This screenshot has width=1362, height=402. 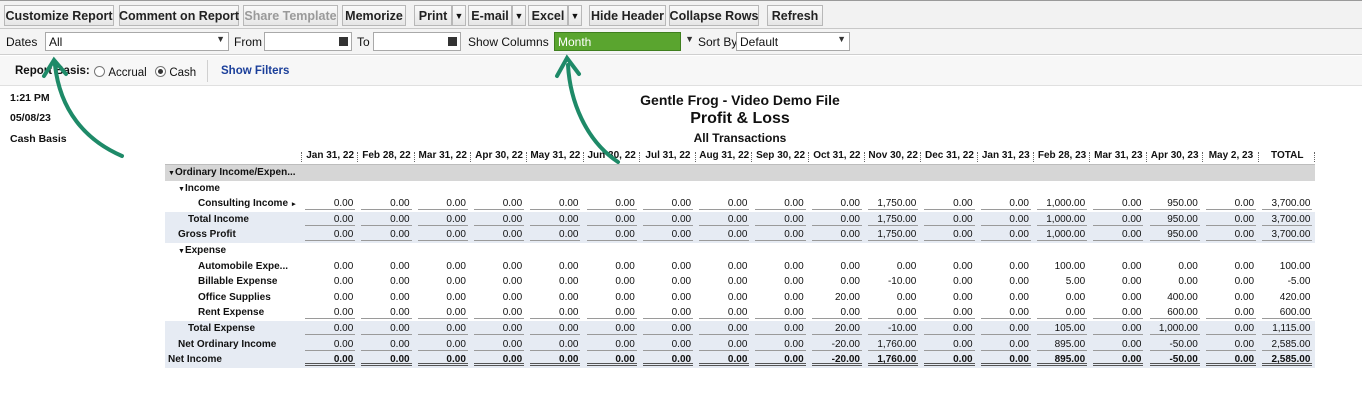 What do you see at coordinates (1174, 344) in the screenshot?
I see `table-cell: -50.00` at bounding box center [1174, 344].